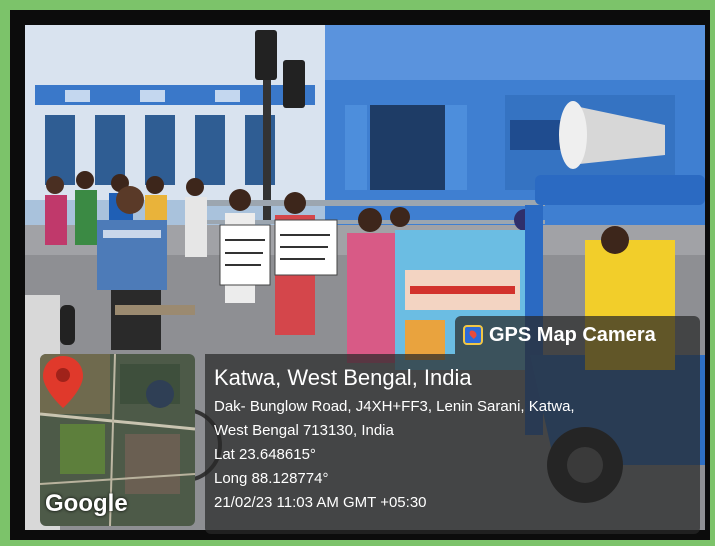 The height and width of the screenshot is (546, 715). I want to click on gps-map-camera-icon, so click(473, 335).